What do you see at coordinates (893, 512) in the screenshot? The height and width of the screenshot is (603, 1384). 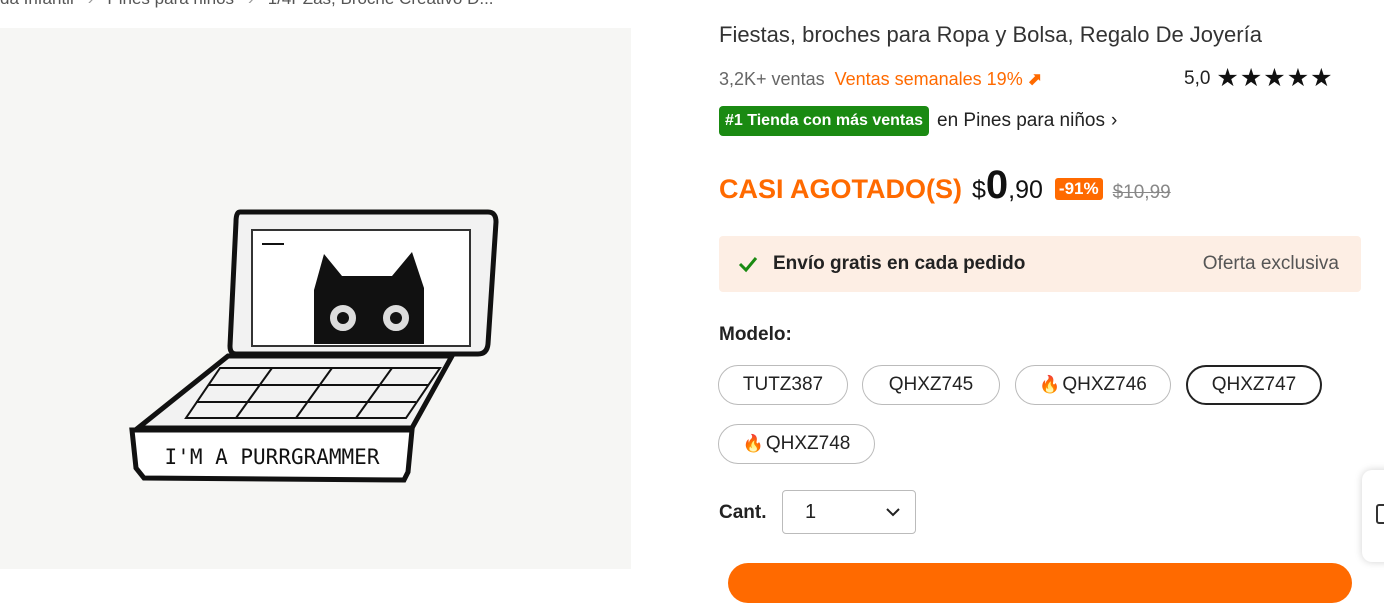 I see `chevron-down-icon` at bounding box center [893, 512].